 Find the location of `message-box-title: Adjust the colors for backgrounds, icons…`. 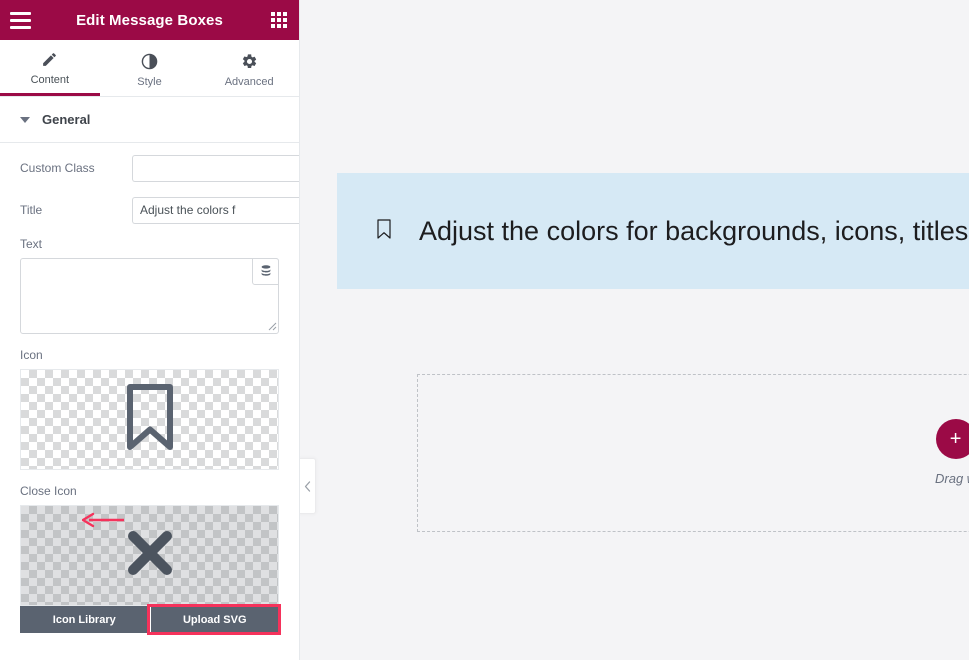

message-box-title: Adjust the colors for backgrounds, icons… is located at coordinates (694, 230).